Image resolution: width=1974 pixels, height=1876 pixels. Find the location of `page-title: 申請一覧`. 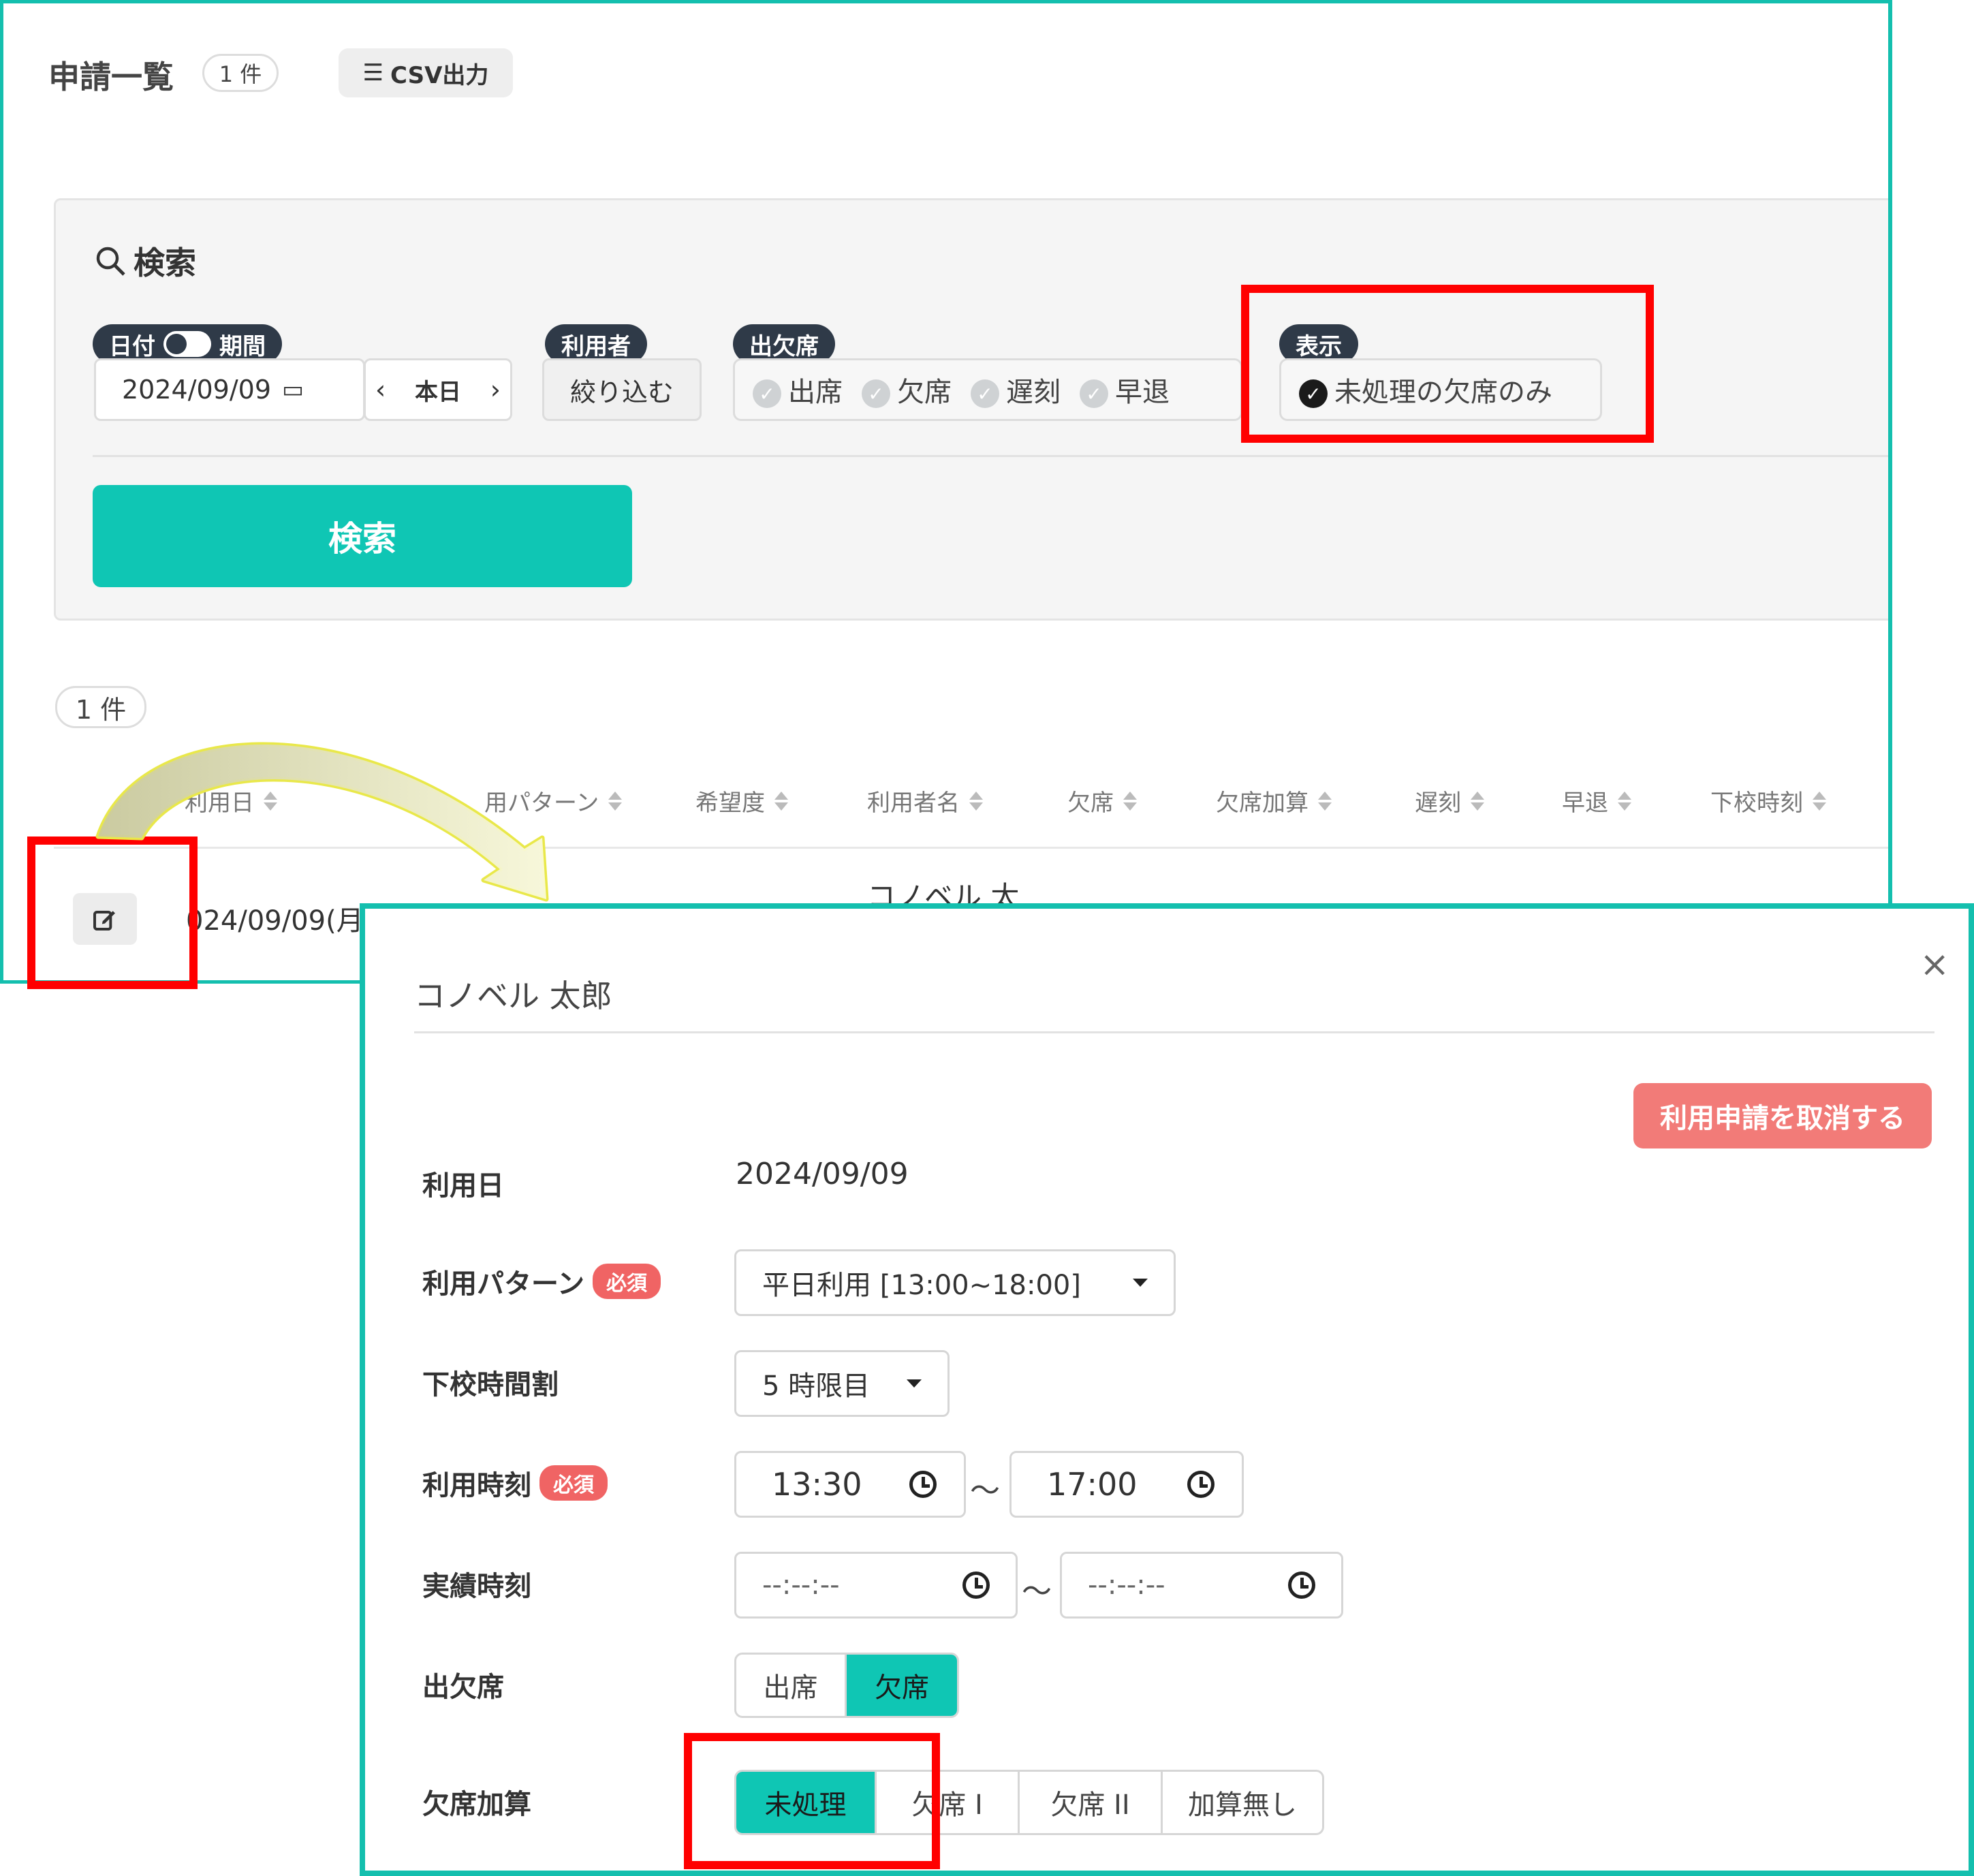

page-title: 申請一覧 is located at coordinates (111, 77).